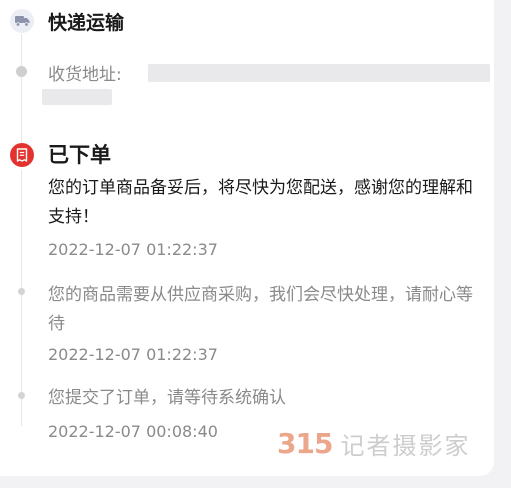 The width and height of the screenshot is (511, 488). What do you see at coordinates (167, 398) in the screenshot?
I see `event-text-3: 您提交了订单，请等待系统确认` at bounding box center [167, 398].